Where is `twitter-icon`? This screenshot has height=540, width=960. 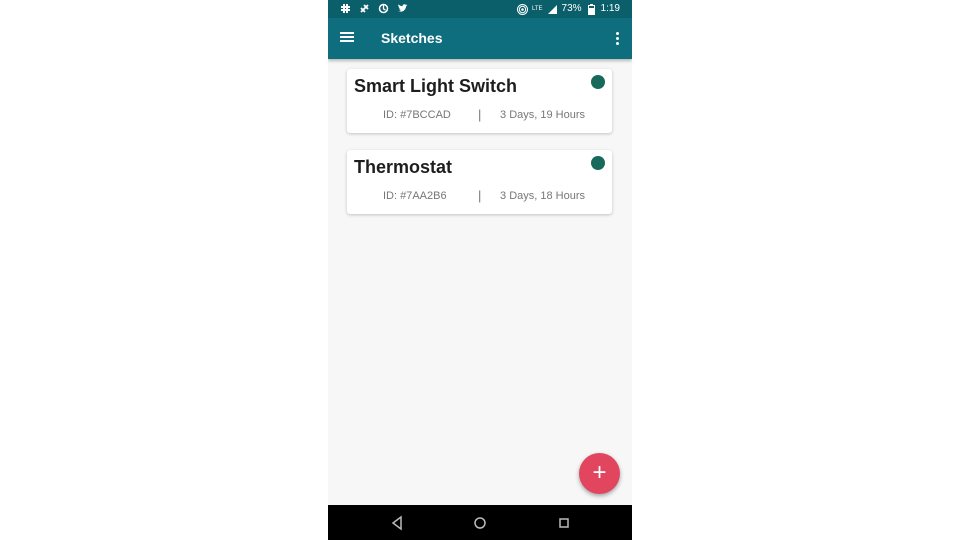
twitter-icon is located at coordinates (402, 8).